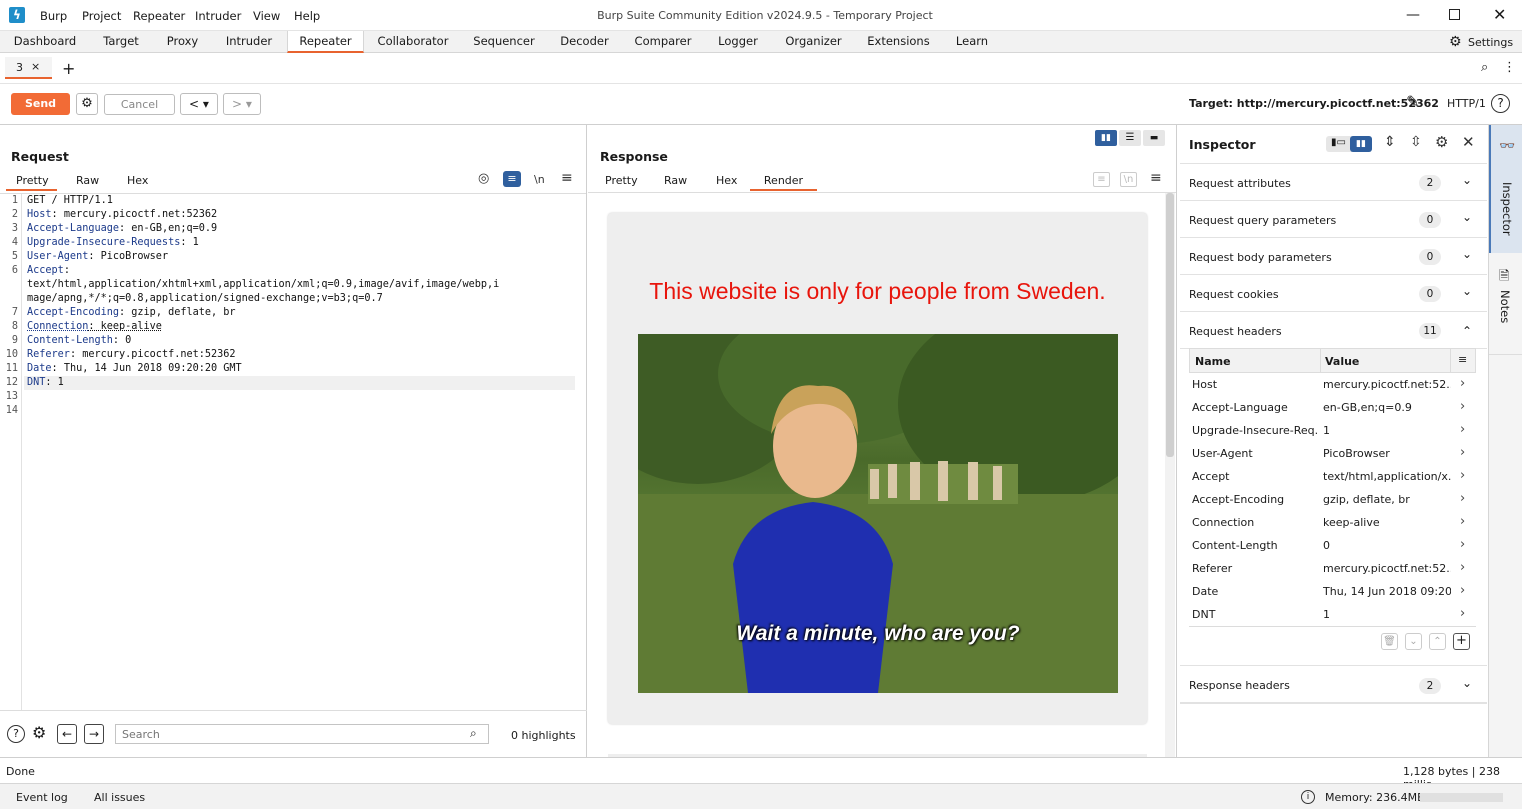 The width and height of the screenshot is (1522, 809). I want to click on header-row: Date Thu, 14 Jun 2018 09:20... ›, so click(1332, 591).